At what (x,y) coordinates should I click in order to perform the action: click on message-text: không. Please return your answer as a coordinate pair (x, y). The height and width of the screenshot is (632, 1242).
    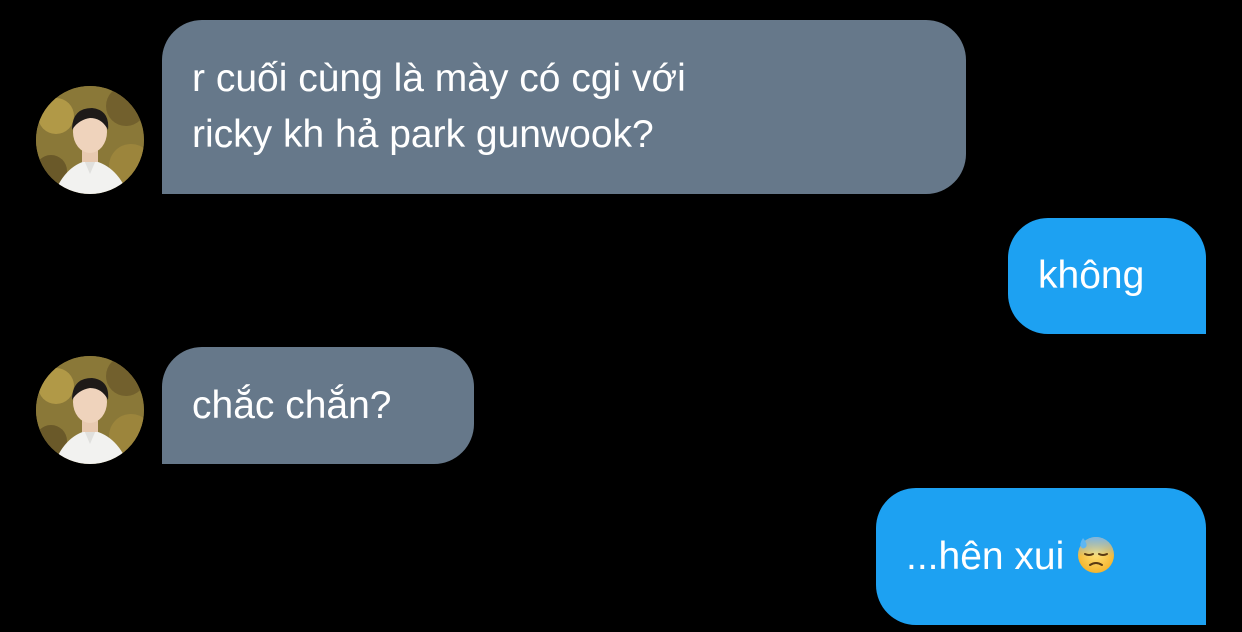
    Looking at the image, I should click on (1091, 275).